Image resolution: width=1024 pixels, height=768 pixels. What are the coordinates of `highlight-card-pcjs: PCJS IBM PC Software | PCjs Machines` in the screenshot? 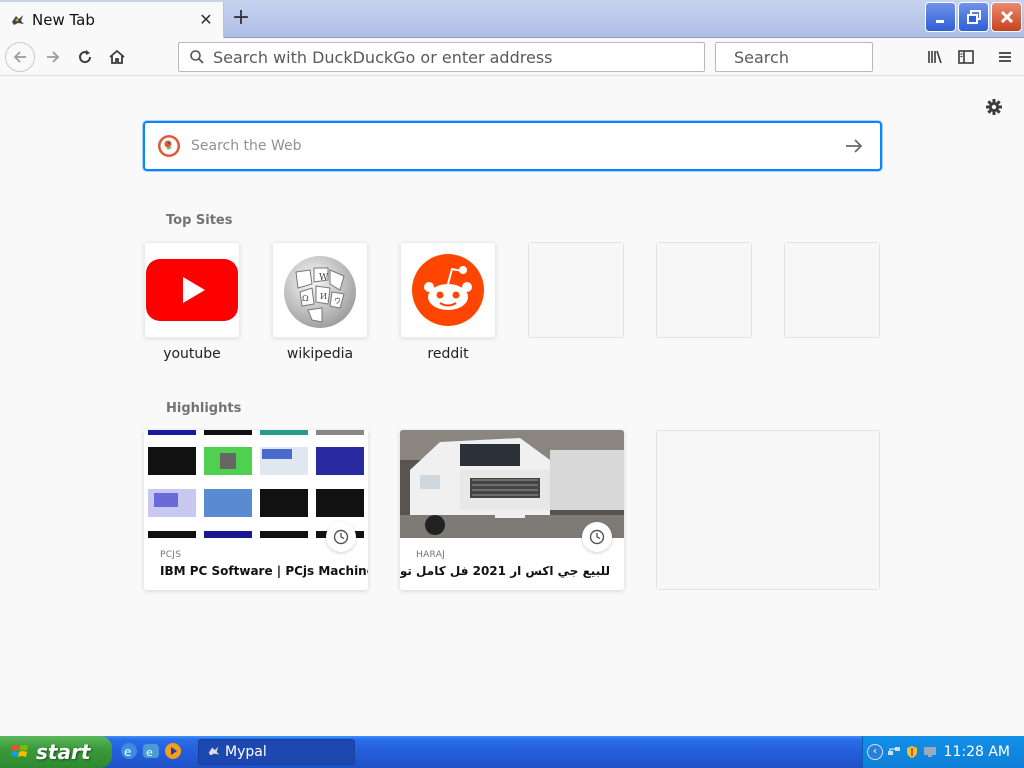 It's located at (256, 510).